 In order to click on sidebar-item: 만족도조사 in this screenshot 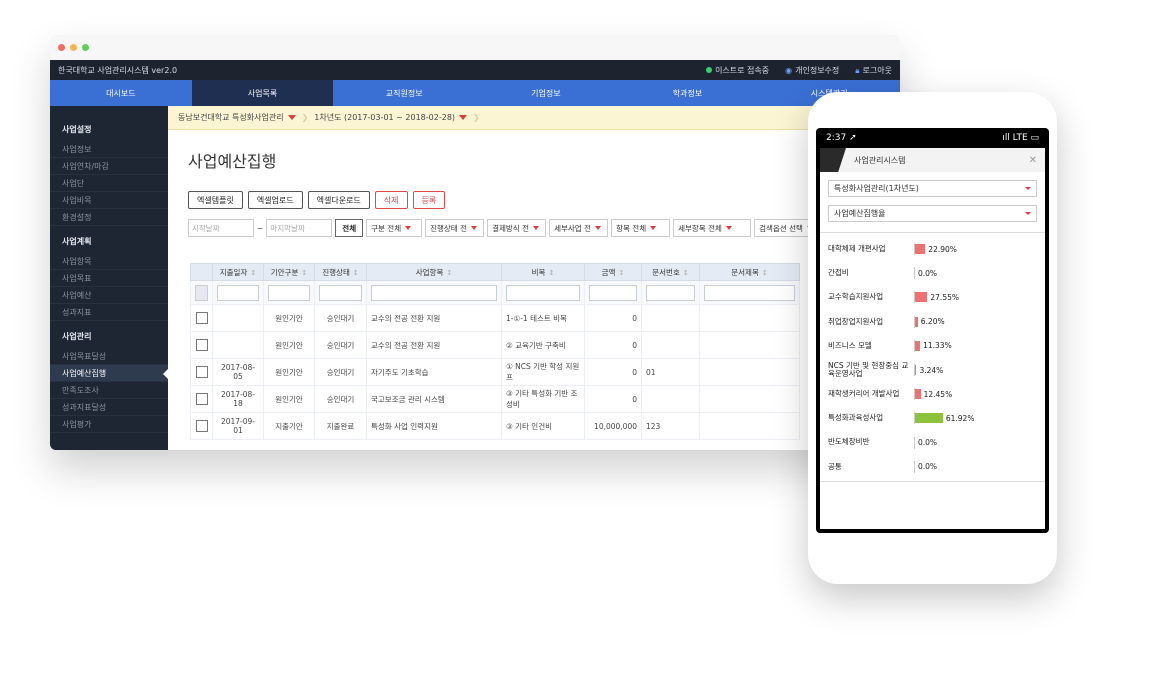, I will do `click(109, 390)`.